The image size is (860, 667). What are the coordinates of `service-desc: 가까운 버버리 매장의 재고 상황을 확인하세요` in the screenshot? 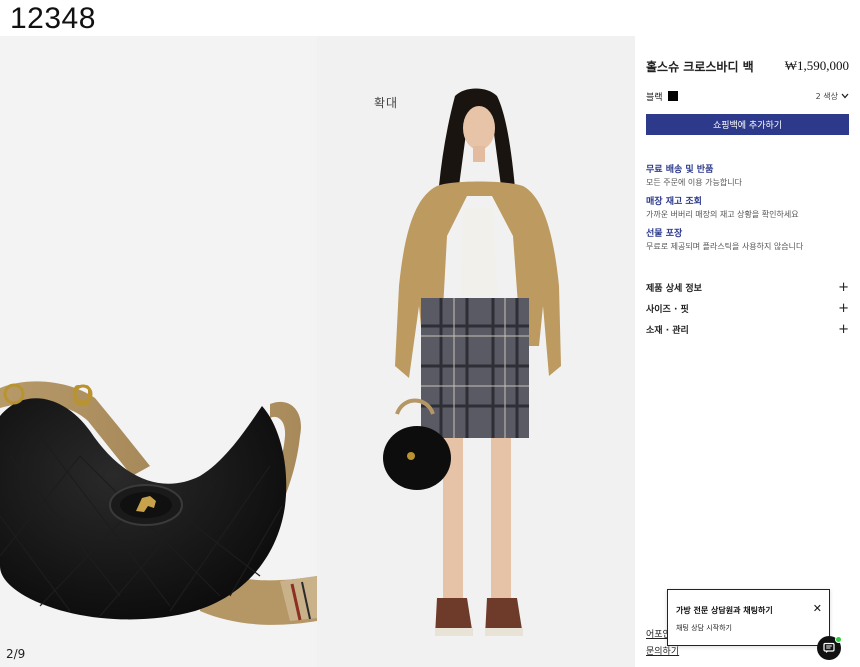 It's located at (722, 214).